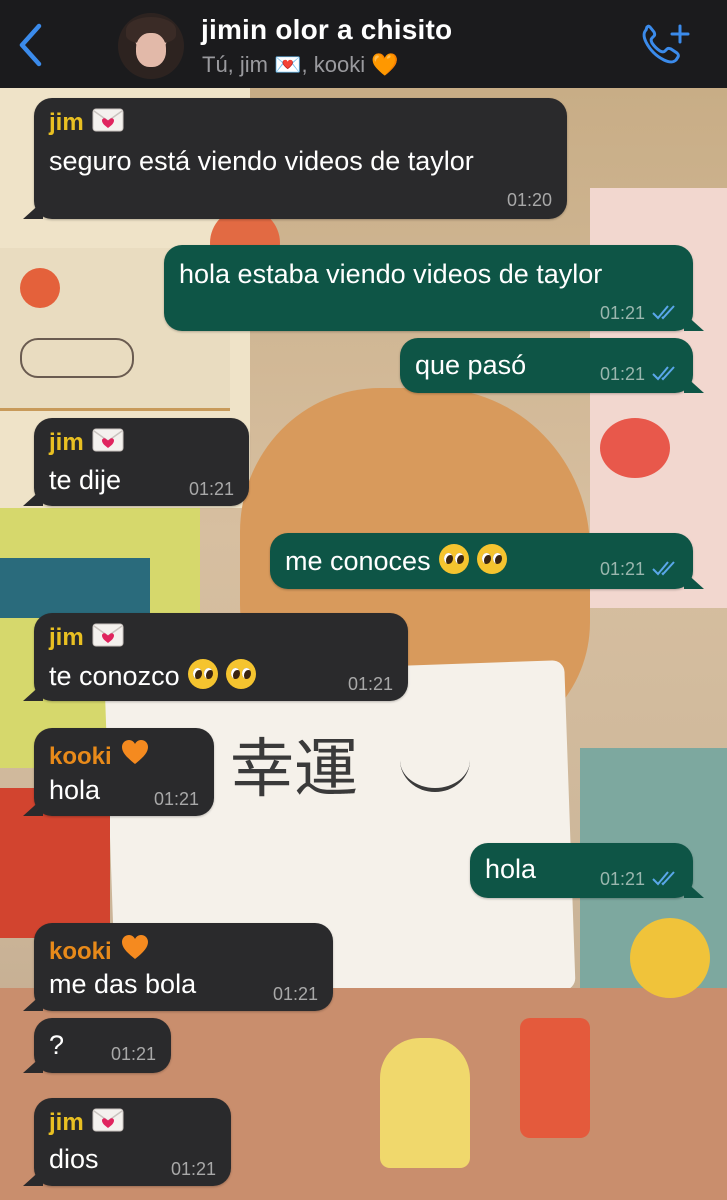  I want to click on back-chevron-icon, so click(31, 45).